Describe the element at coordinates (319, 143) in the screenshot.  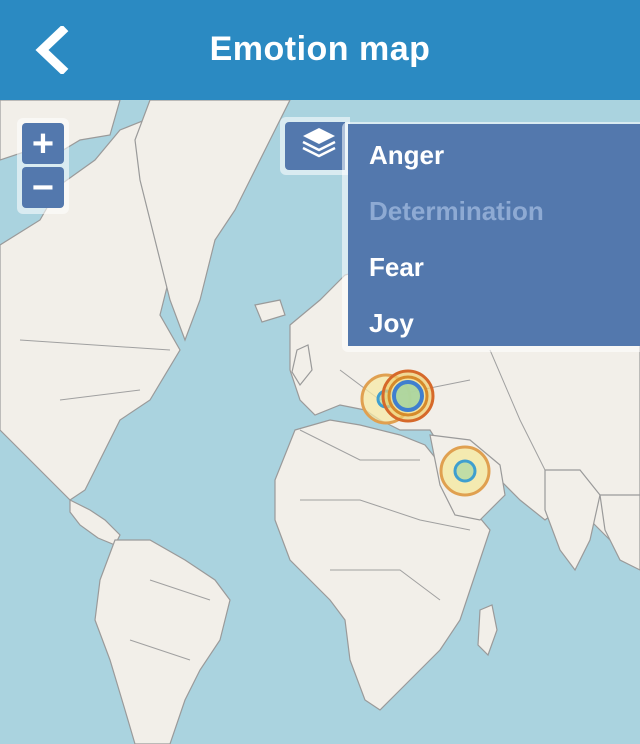
I see `layers-icon` at that location.